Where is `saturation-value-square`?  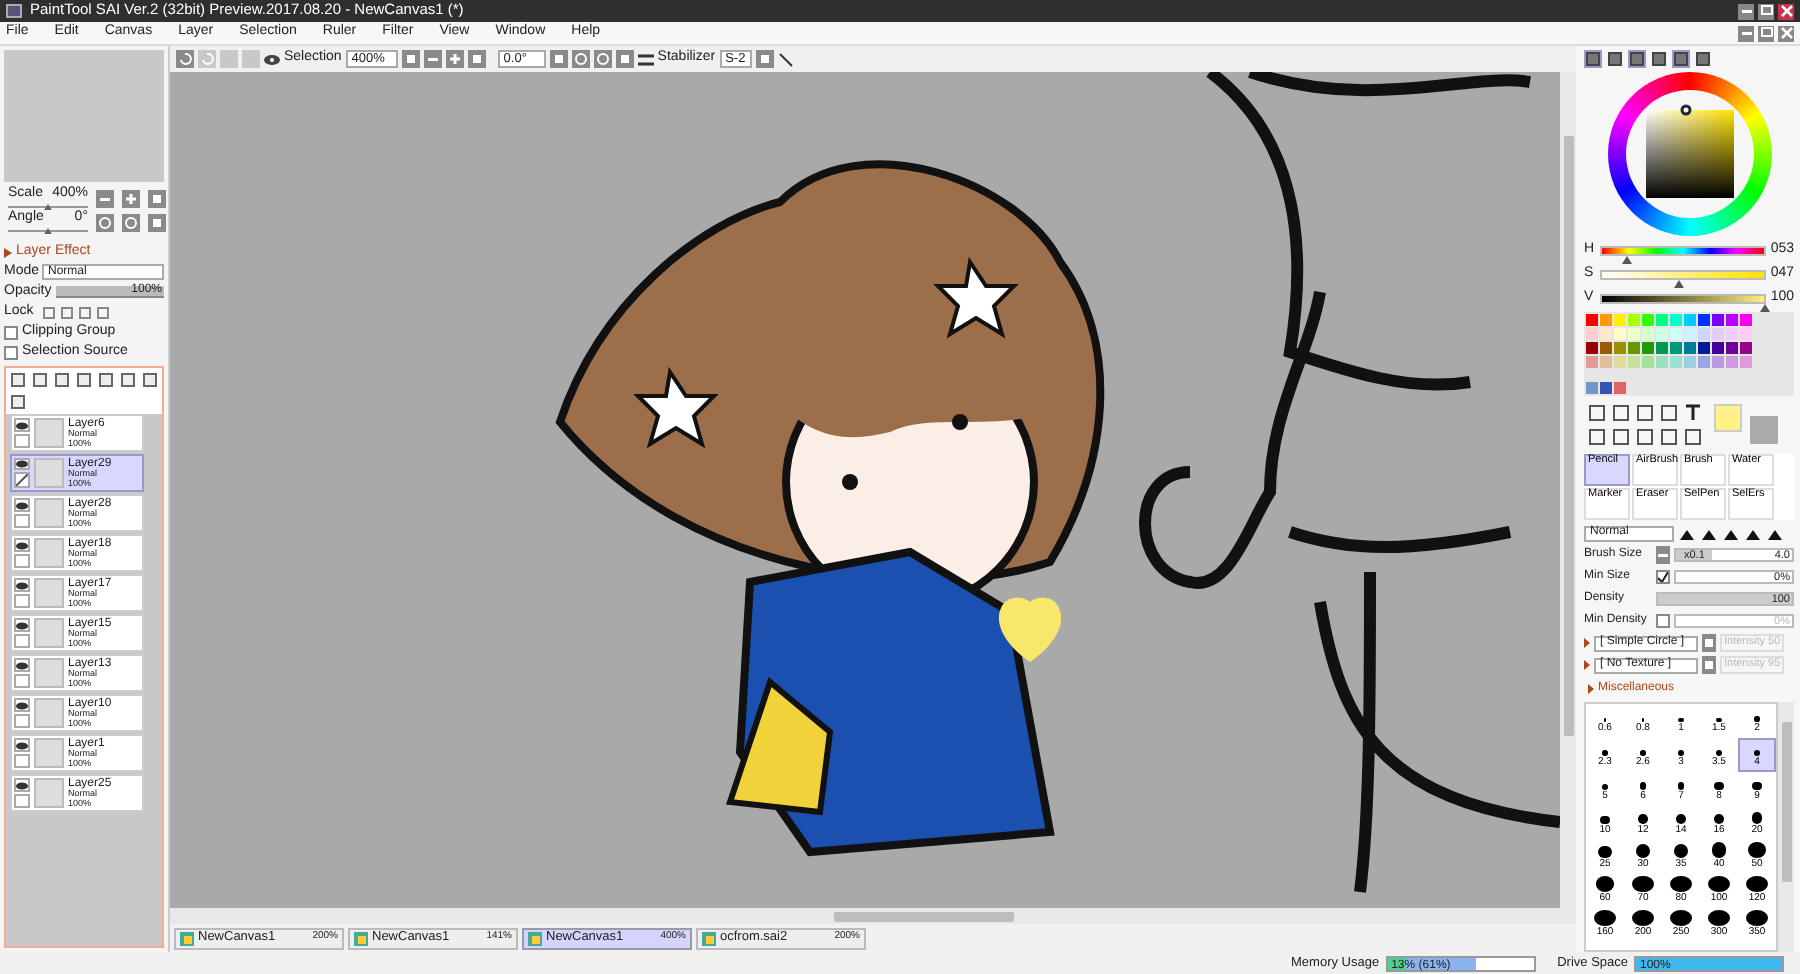 saturation-value-square is located at coordinates (1689, 154).